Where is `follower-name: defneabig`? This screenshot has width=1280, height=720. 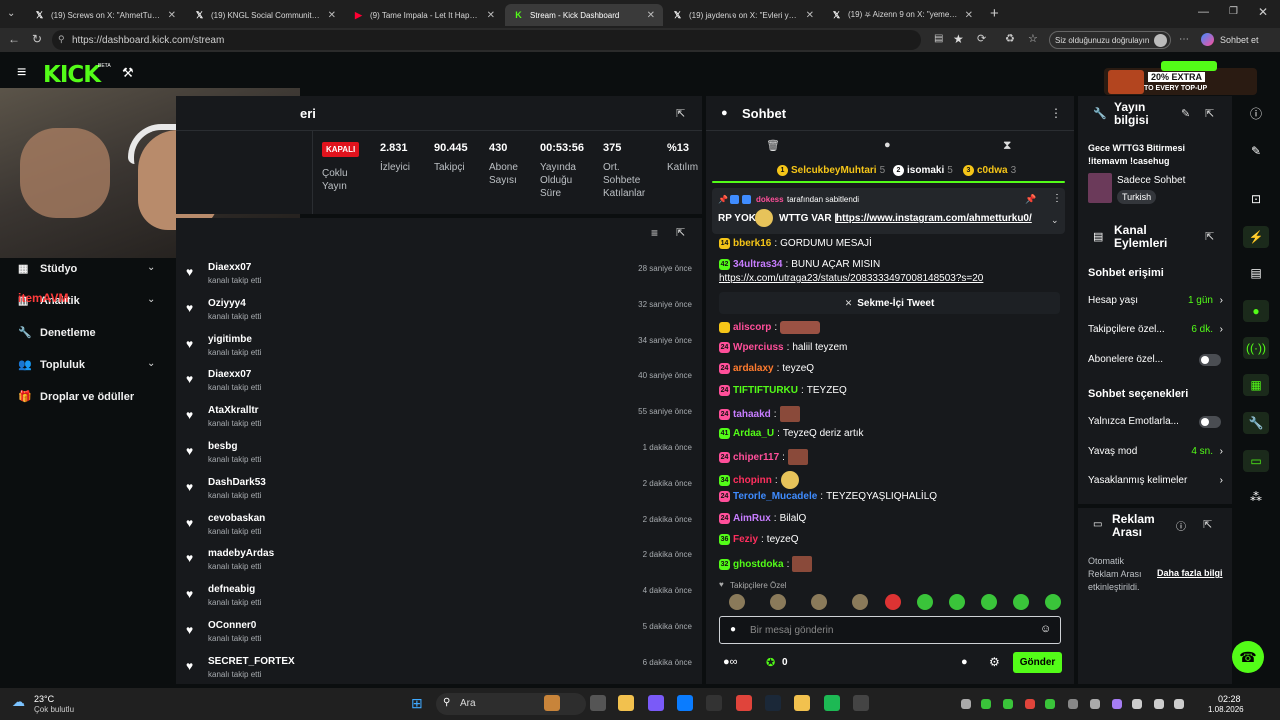 follower-name: defneabig is located at coordinates (231, 589).